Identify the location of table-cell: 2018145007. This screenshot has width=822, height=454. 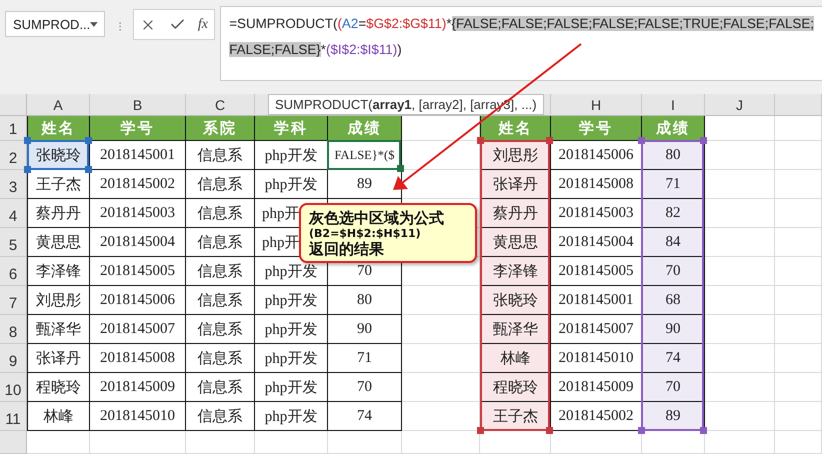
(596, 329).